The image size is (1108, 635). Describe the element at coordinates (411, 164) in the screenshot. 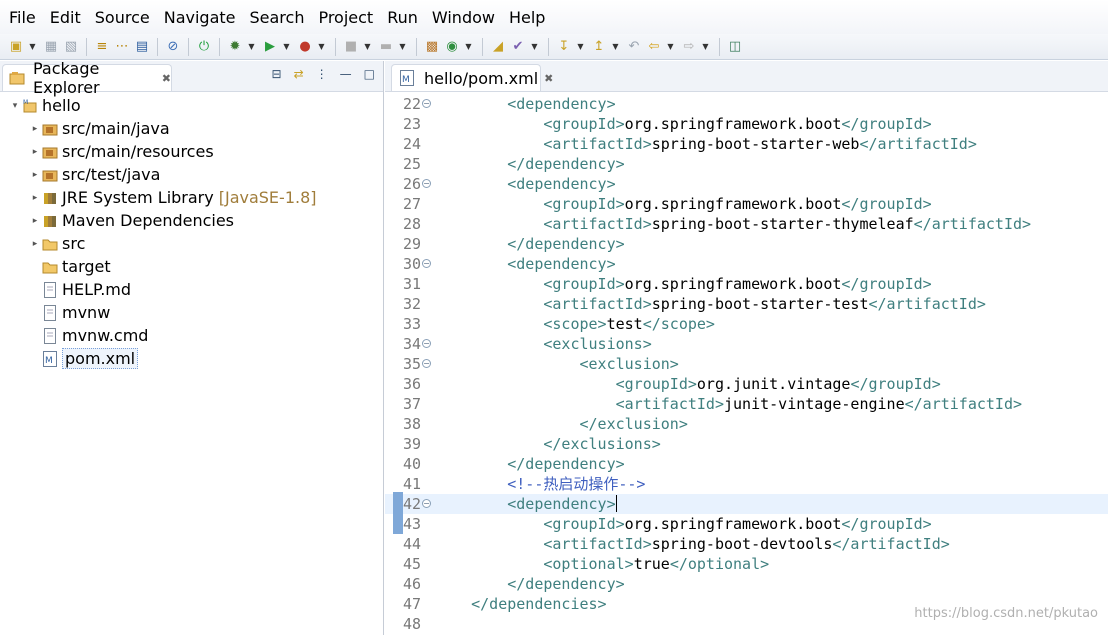

I see `line-number: 25` at that location.